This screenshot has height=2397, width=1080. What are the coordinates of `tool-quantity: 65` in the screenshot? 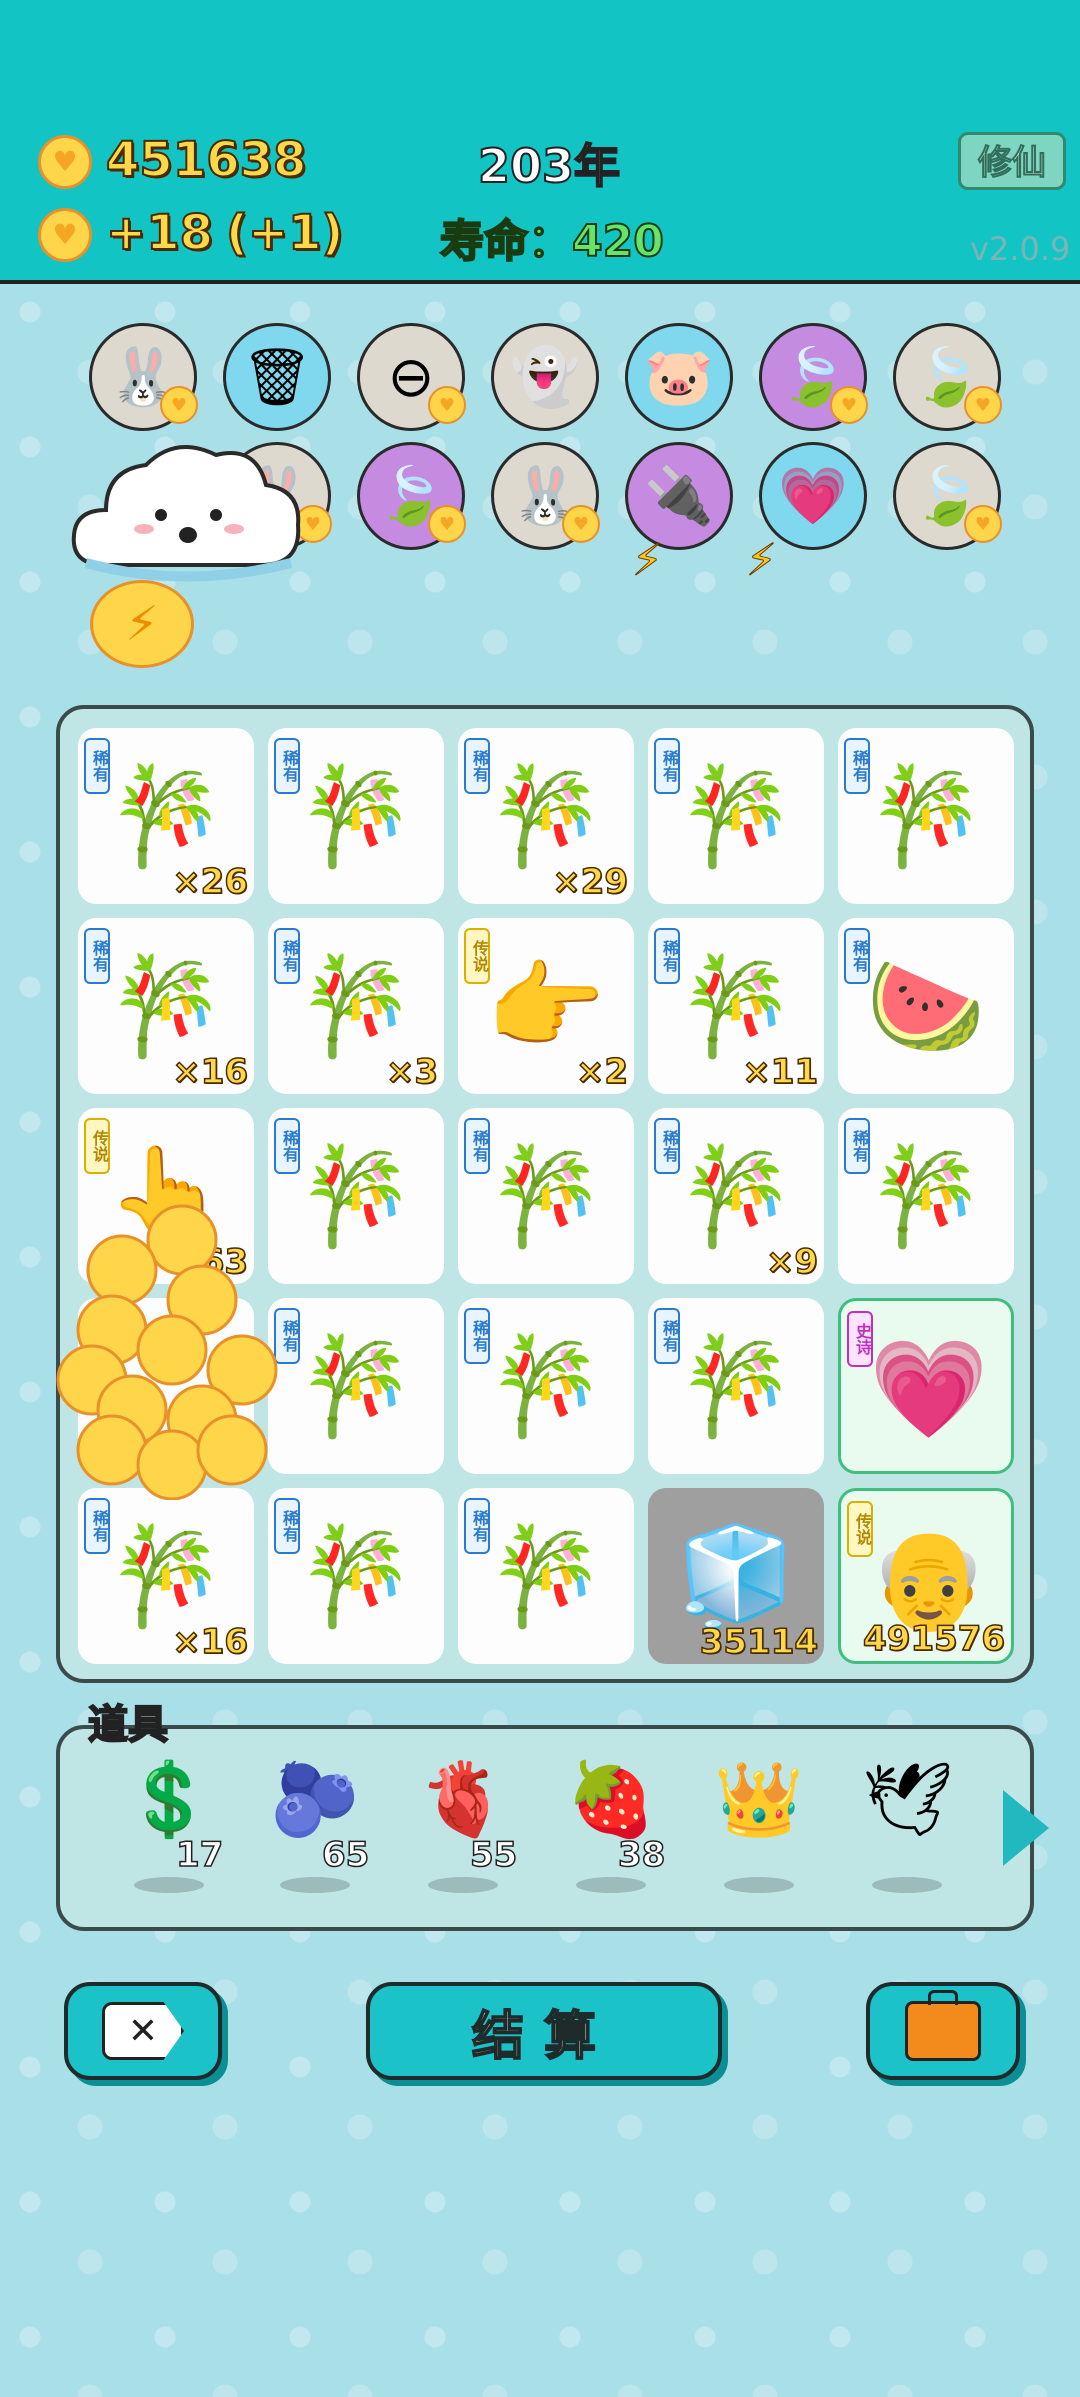 It's located at (345, 1855).